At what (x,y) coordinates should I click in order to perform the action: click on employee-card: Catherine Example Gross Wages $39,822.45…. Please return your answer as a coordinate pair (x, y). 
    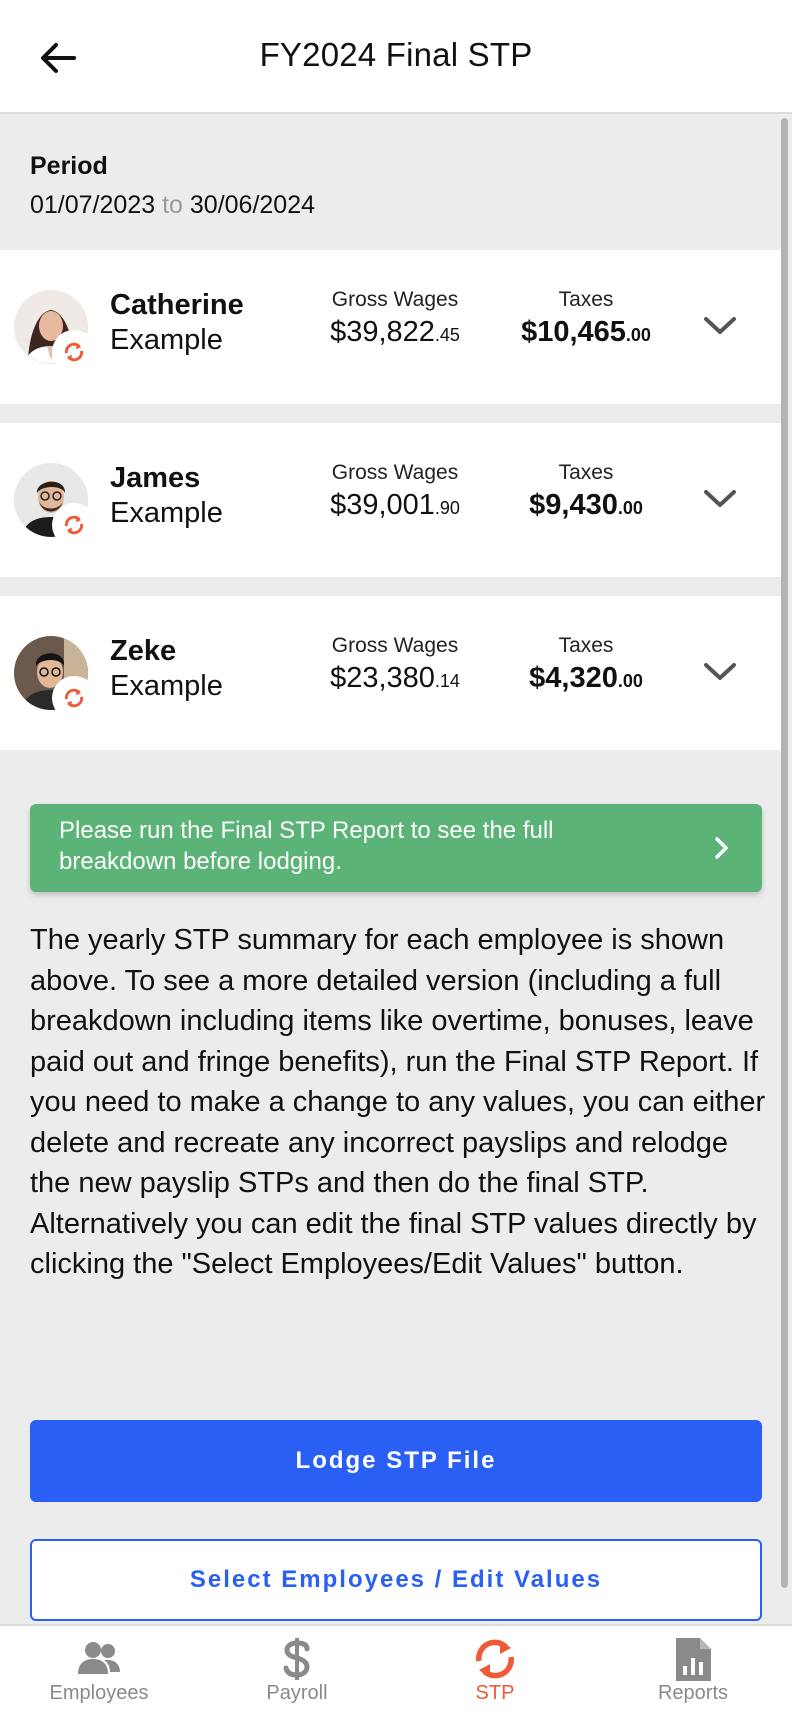
    Looking at the image, I should click on (394, 327).